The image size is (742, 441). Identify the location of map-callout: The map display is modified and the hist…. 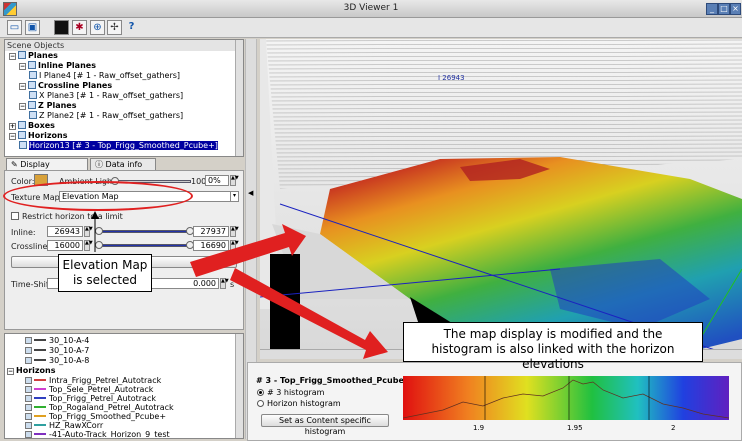
(553, 346).